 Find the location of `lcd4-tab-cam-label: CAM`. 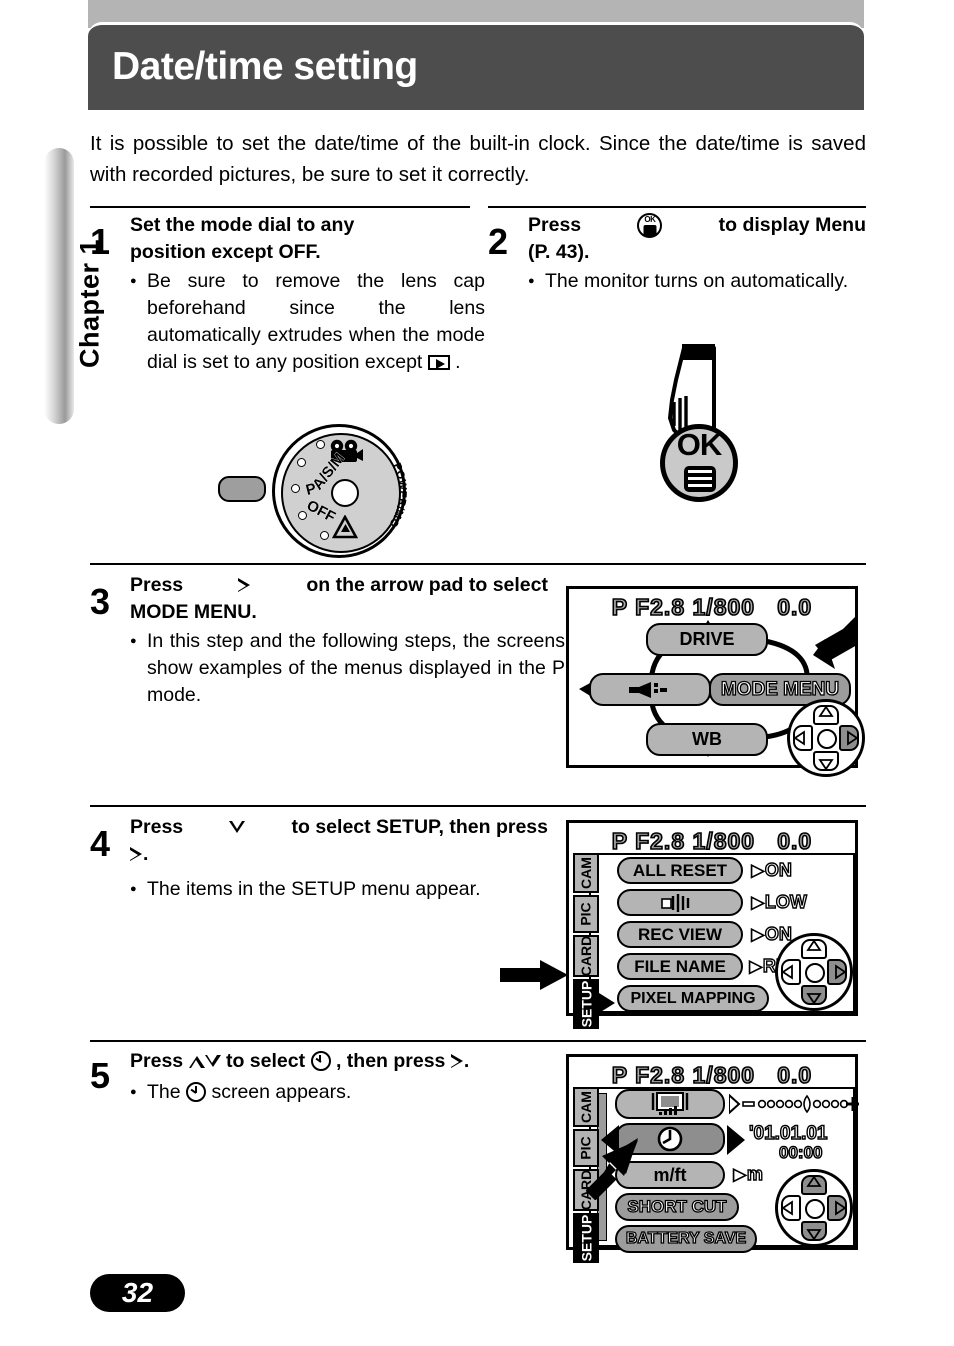

lcd4-tab-cam-label: CAM is located at coordinates (586, 873).